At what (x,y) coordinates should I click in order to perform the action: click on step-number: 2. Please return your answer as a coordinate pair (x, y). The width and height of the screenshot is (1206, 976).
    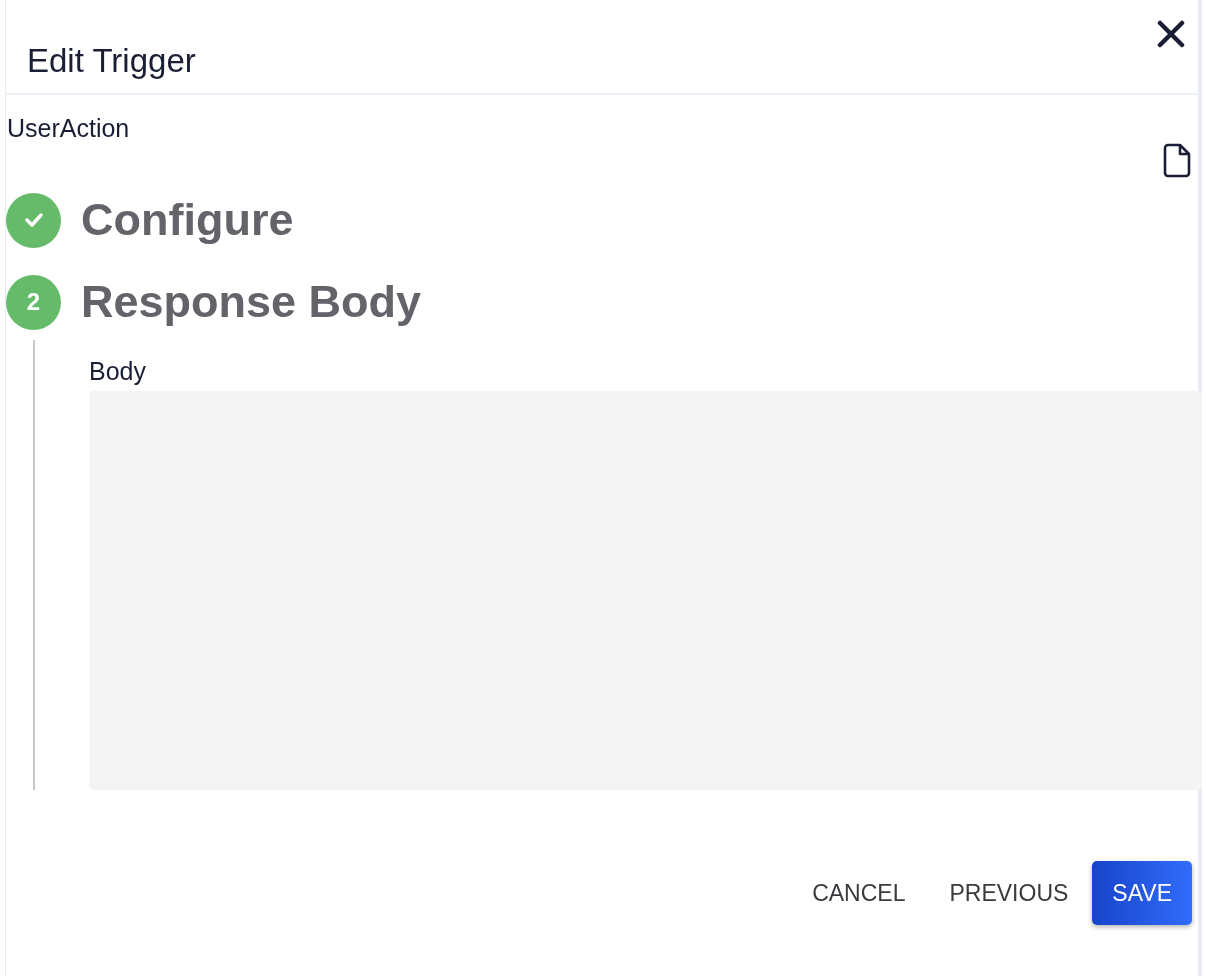
    Looking at the image, I should click on (33, 302).